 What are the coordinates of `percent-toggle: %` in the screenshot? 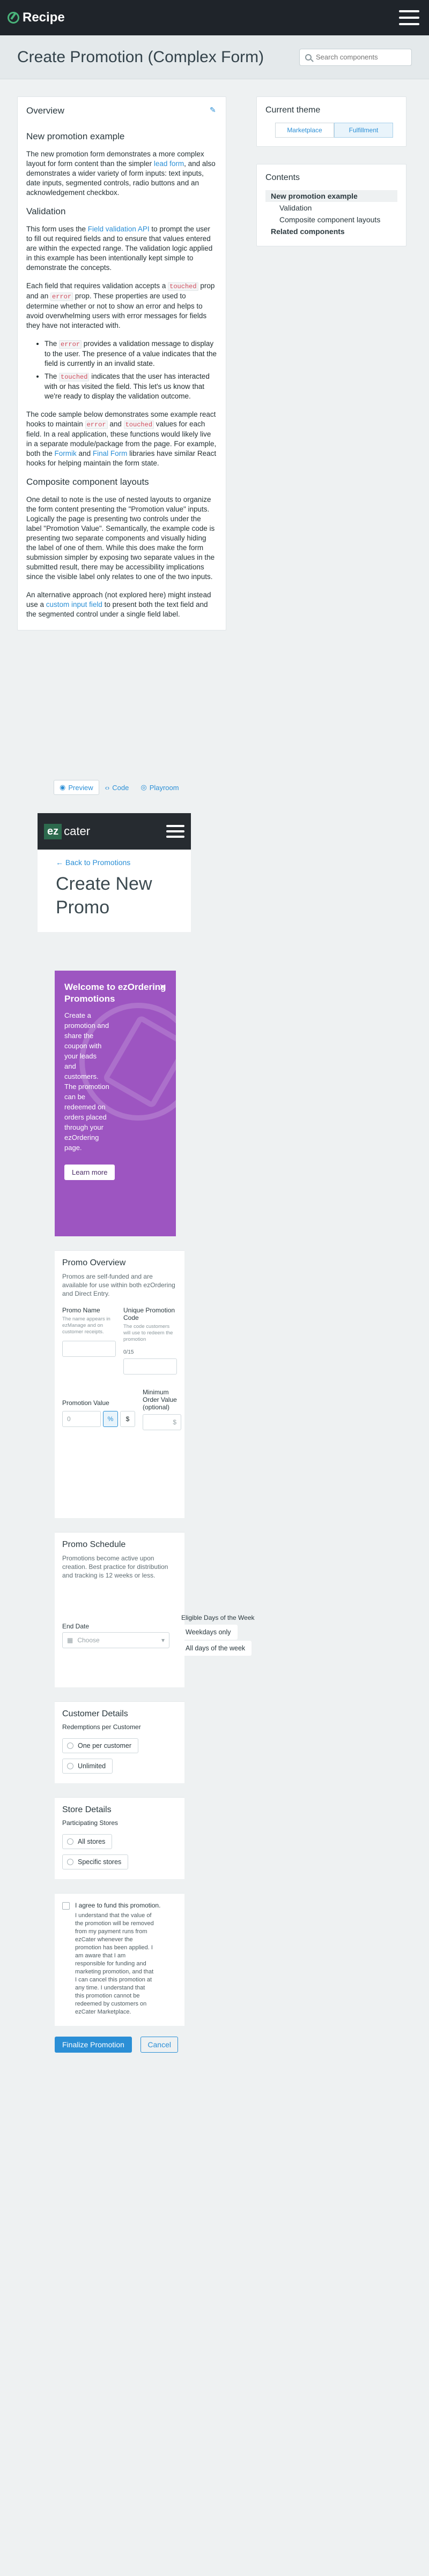 It's located at (110, 1419).